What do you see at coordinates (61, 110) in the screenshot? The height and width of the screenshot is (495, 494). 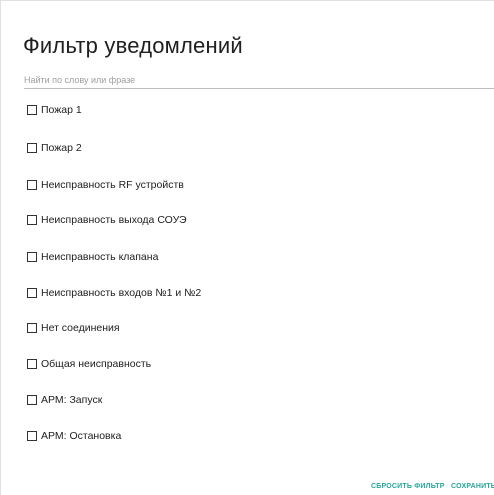 I see `filter-item-label: Пожар 1` at bounding box center [61, 110].